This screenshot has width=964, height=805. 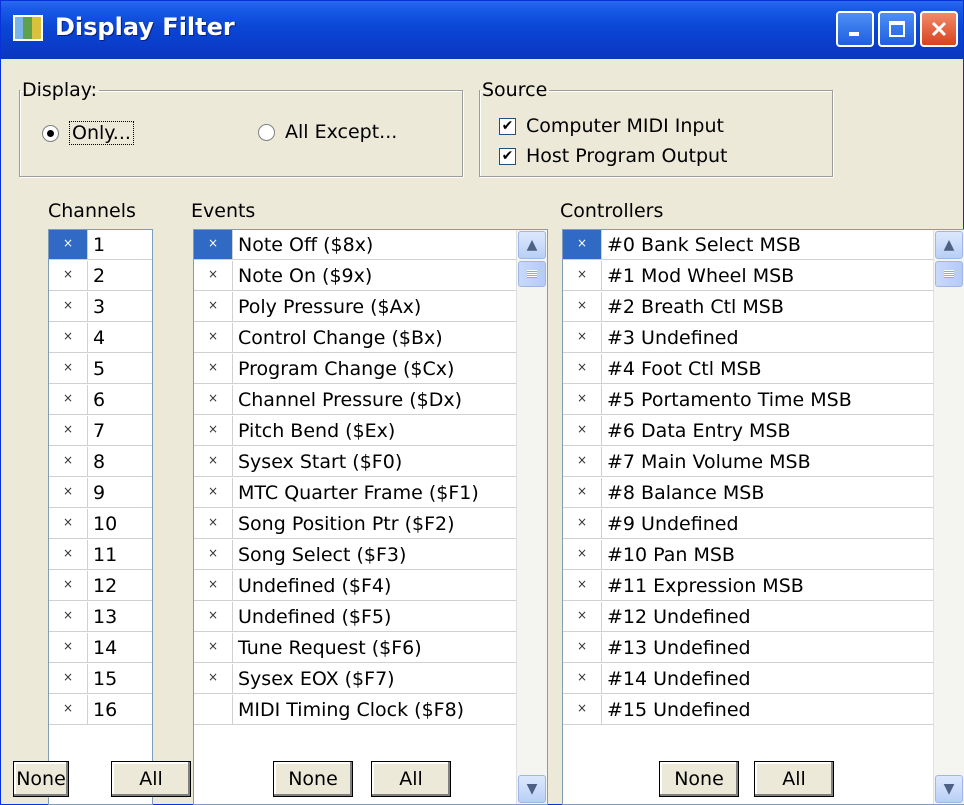 What do you see at coordinates (100, 679) in the screenshot?
I see `channel-row: × 15` at bounding box center [100, 679].